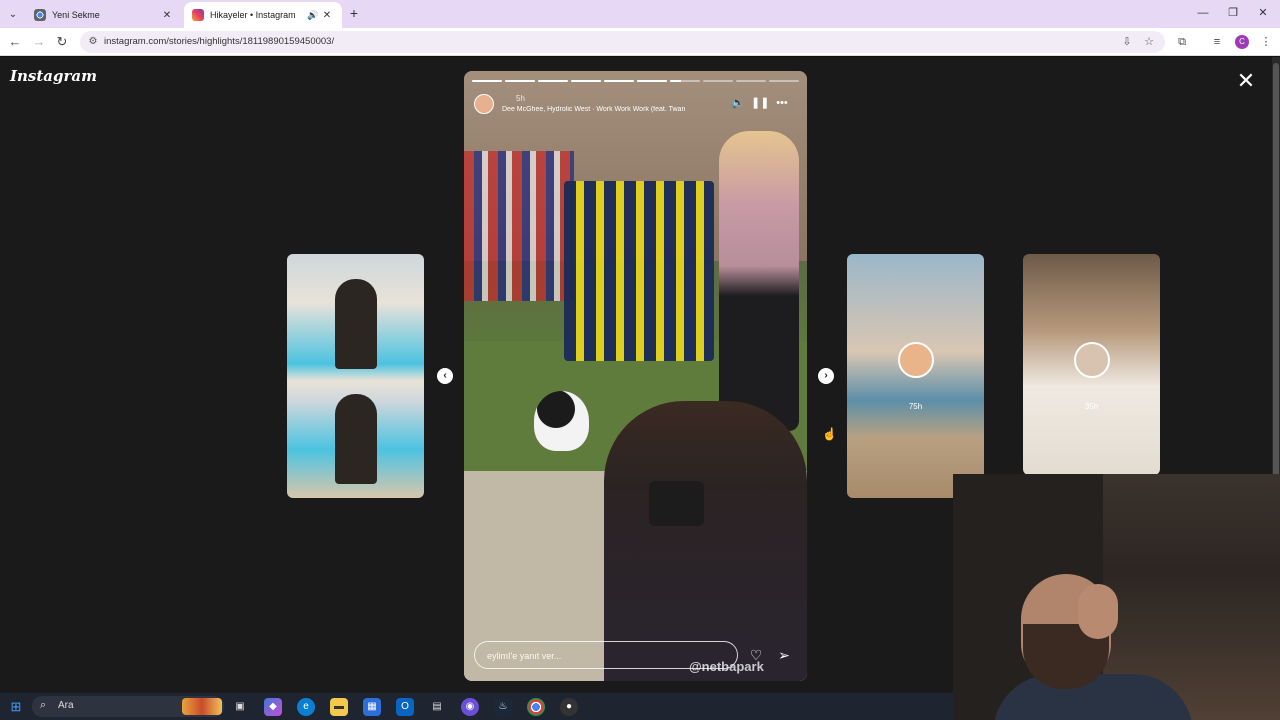 This screenshot has width=1280, height=720. I want to click on mouse-cursor-icon: ☝, so click(829, 434).